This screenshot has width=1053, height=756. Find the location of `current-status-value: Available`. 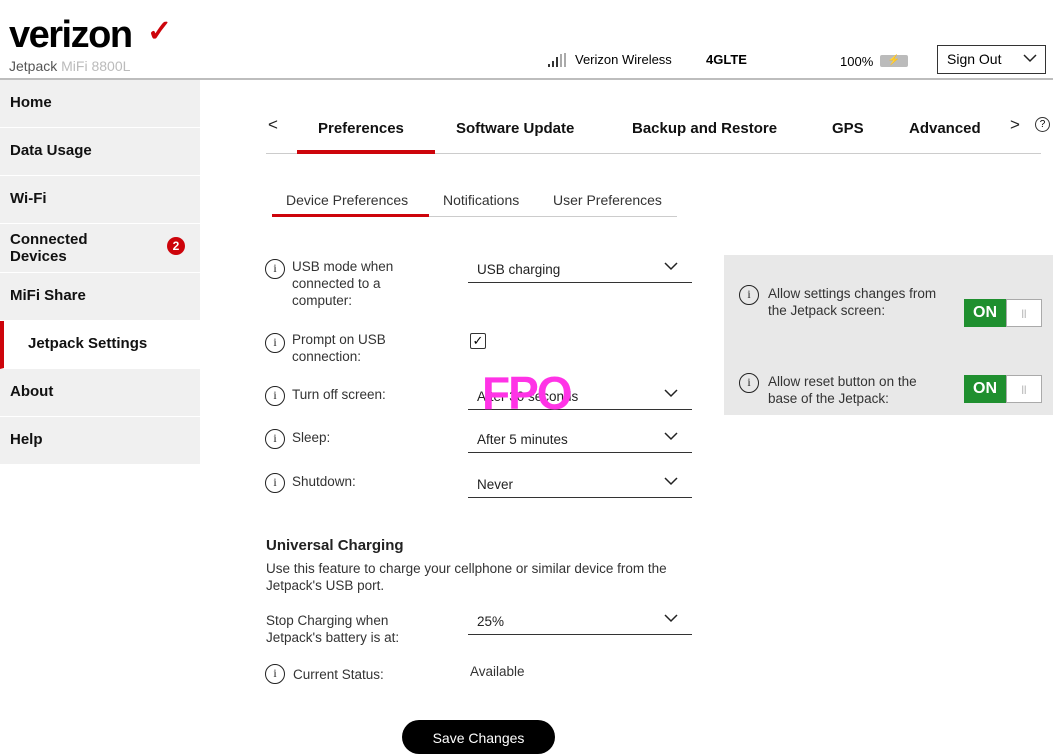

current-status-value: Available is located at coordinates (497, 671).